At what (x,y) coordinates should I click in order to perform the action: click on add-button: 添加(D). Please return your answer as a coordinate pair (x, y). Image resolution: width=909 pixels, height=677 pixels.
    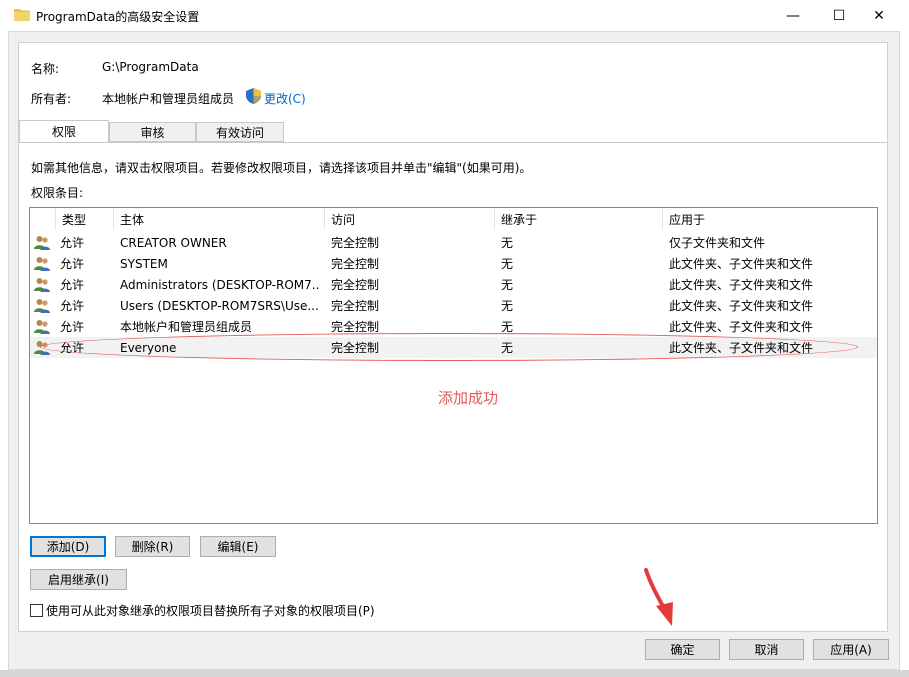
    Looking at the image, I should click on (68, 546).